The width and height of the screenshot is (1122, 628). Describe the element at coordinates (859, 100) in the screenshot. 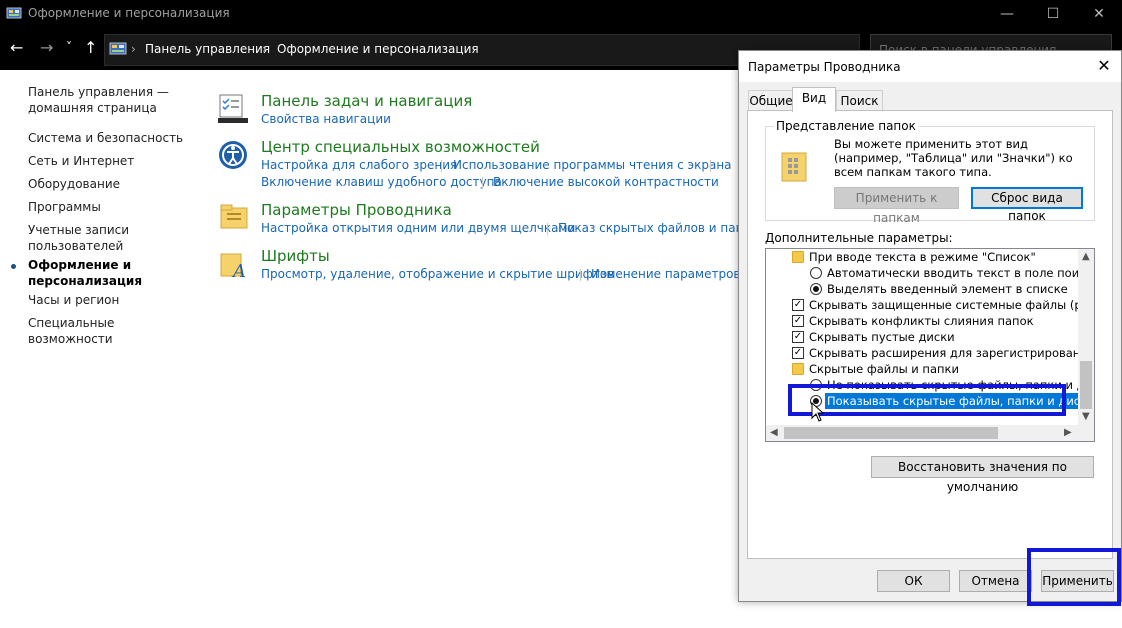

I see `tab-search: Поиск` at that location.